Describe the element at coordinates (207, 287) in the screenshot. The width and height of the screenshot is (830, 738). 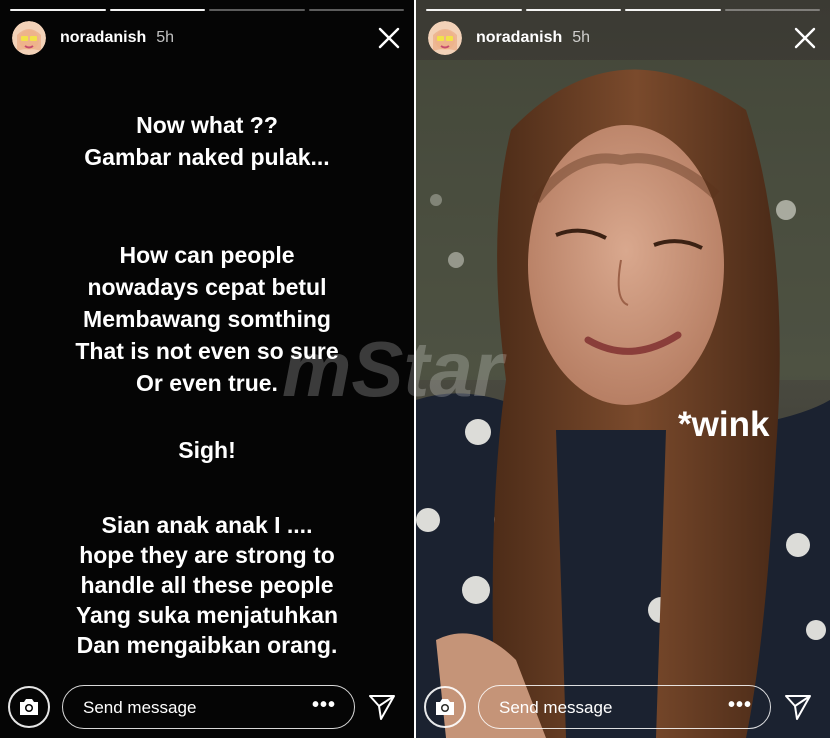
I see `story-text-line: nowadays cepat betul` at that location.